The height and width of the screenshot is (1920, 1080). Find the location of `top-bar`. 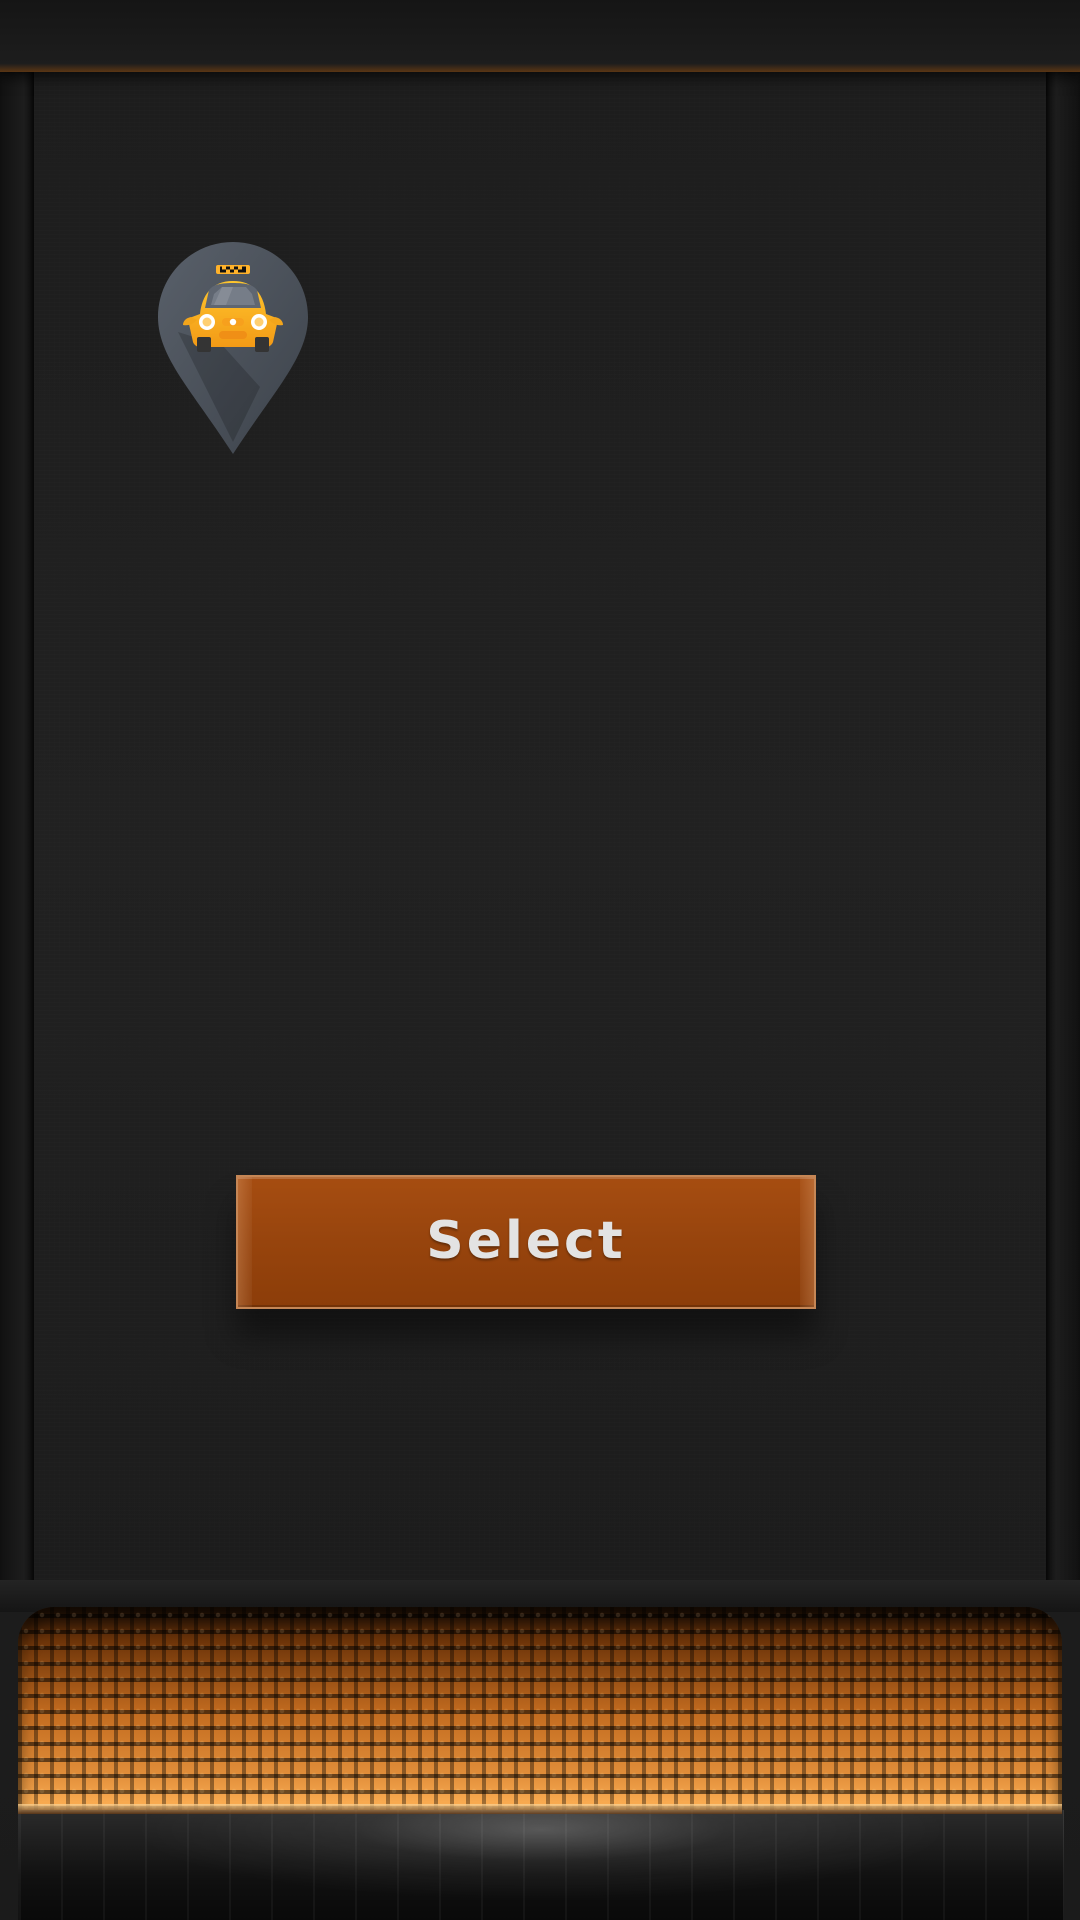

top-bar is located at coordinates (540, 36).